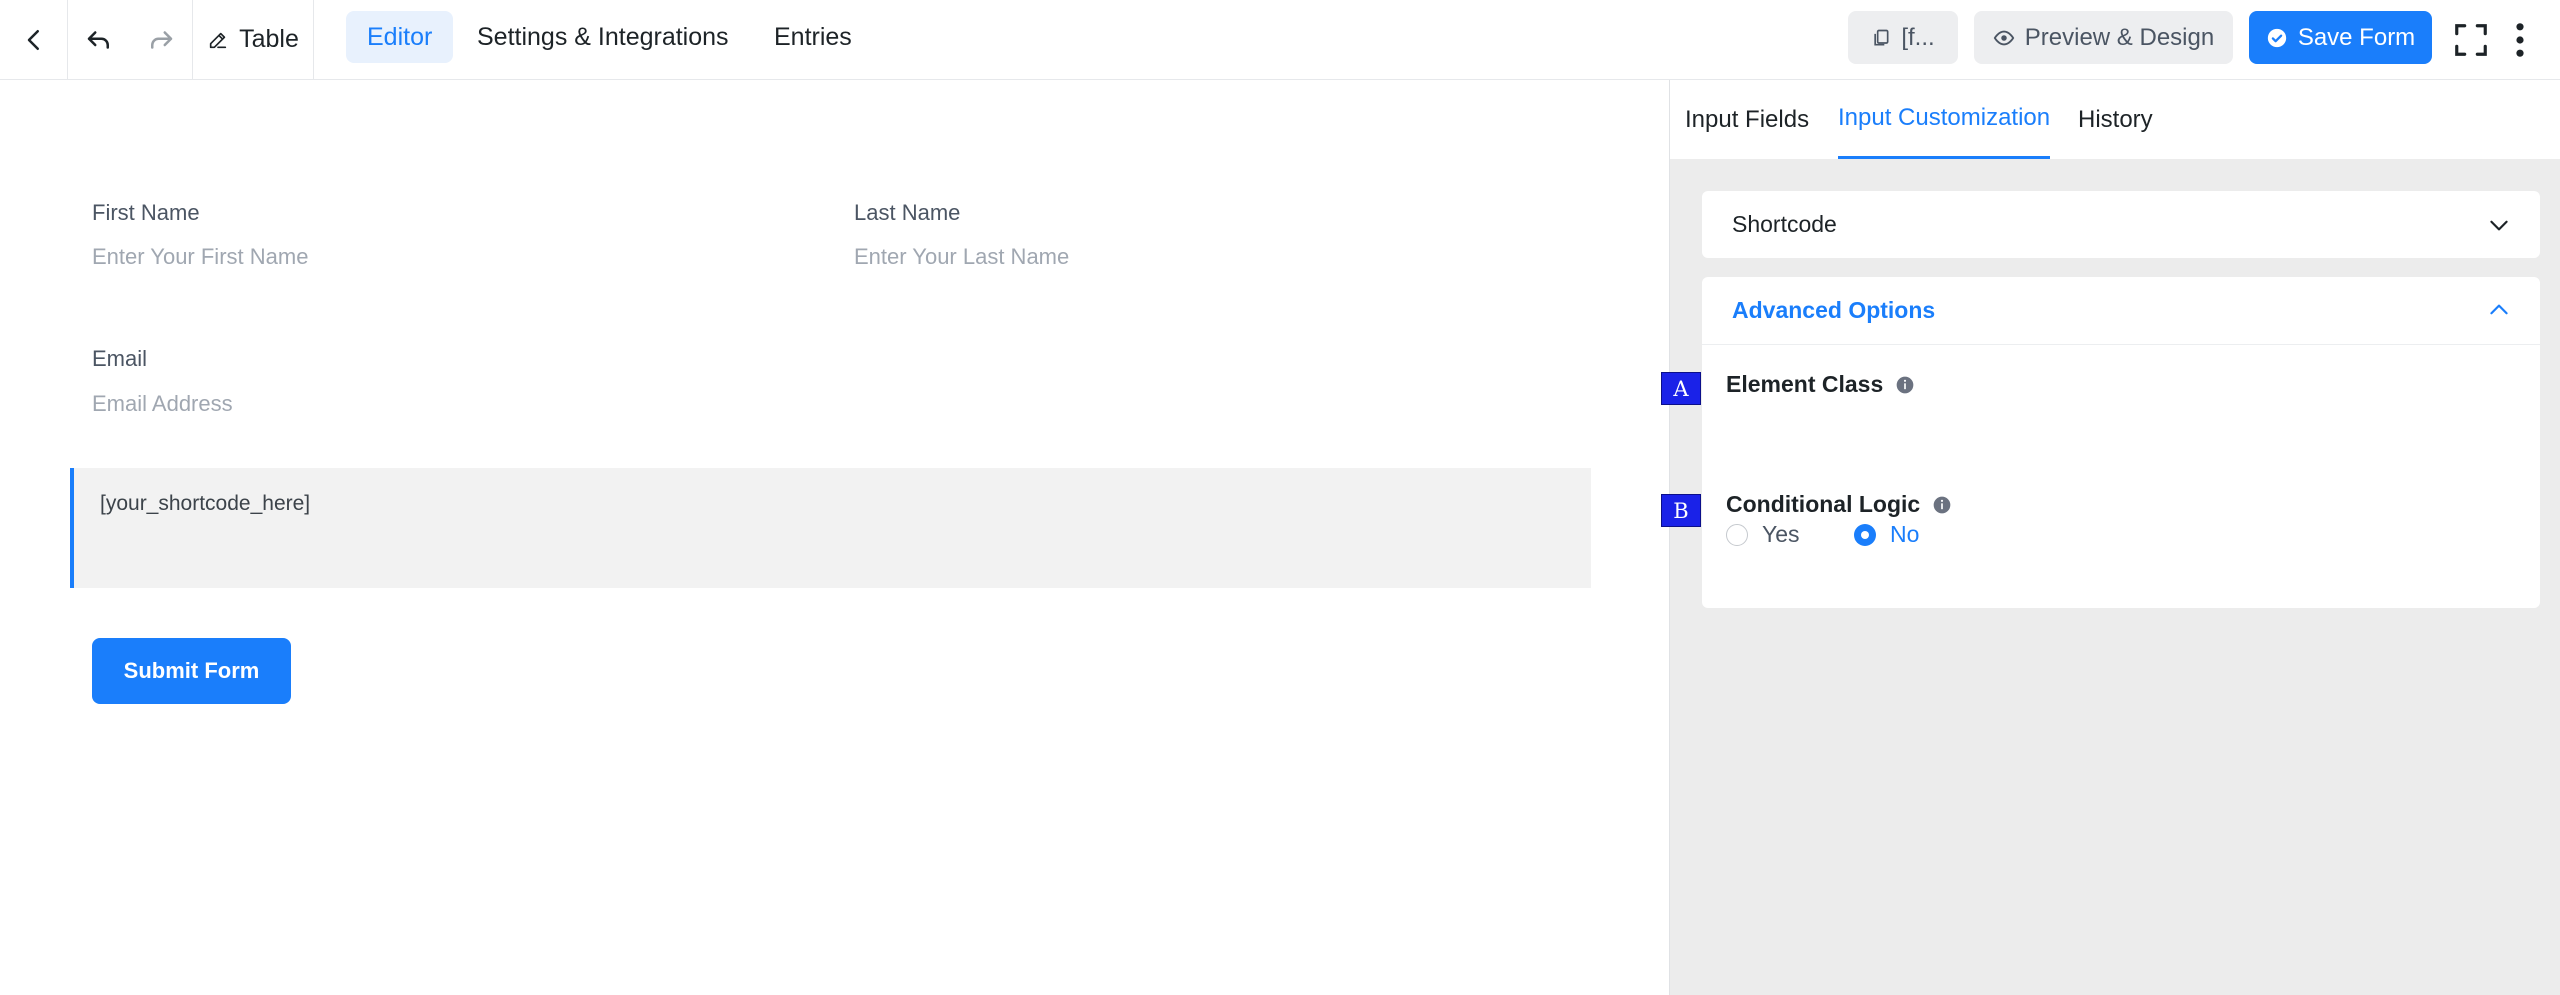 The width and height of the screenshot is (2560, 995). What do you see at coordinates (1881, 37) in the screenshot?
I see `copy-icon` at bounding box center [1881, 37].